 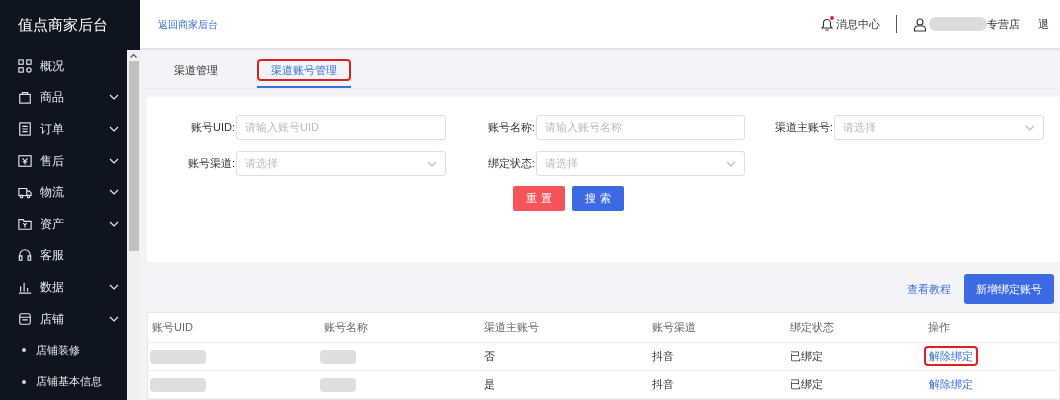 I want to click on filter-label: 账号渠道:, so click(x=211, y=164).